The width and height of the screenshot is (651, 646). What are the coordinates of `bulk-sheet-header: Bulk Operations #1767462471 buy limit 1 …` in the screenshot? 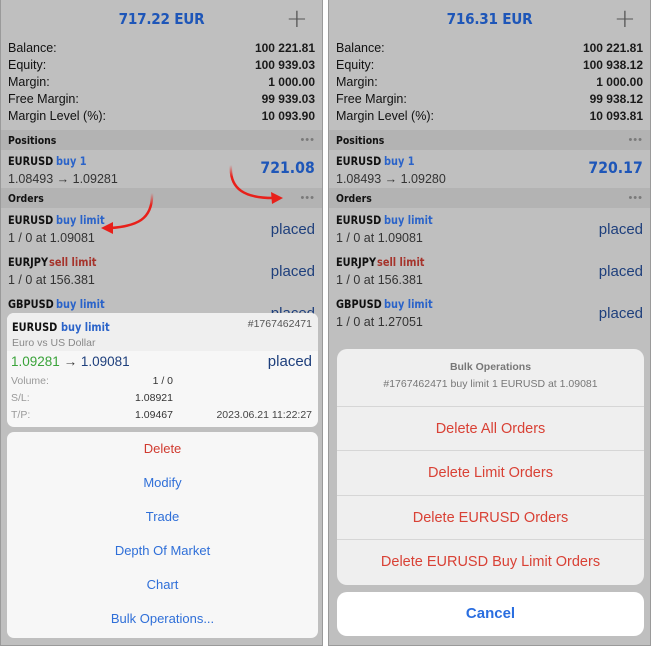 It's located at (490, 378).